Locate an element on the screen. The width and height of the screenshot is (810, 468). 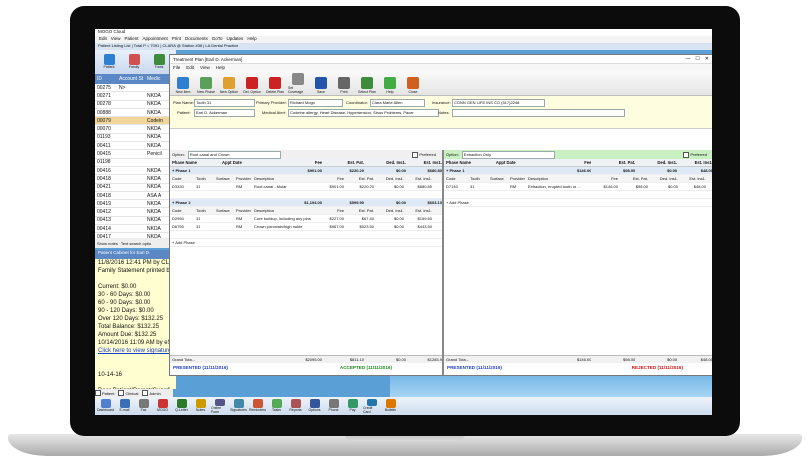
bottom-bar-button: Dashboard is located at coordinates (105, 406).